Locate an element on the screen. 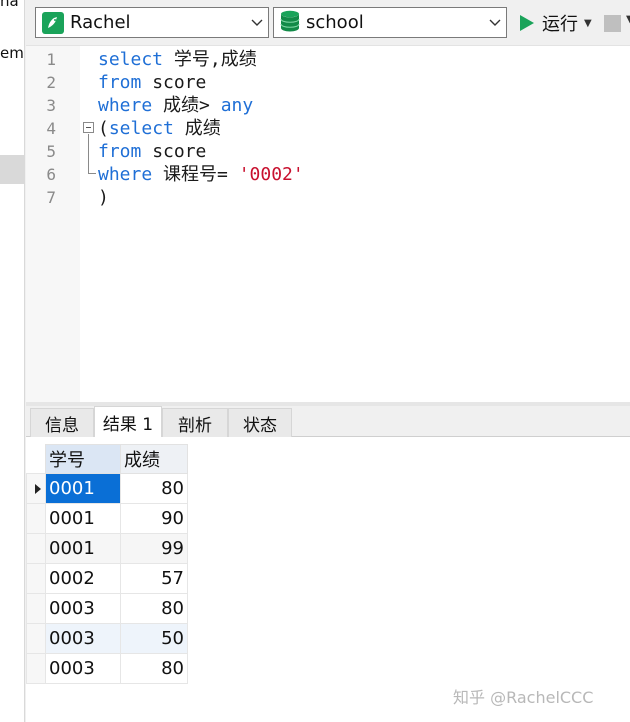  run-label: 运行 is located at coordinates (560, 24).